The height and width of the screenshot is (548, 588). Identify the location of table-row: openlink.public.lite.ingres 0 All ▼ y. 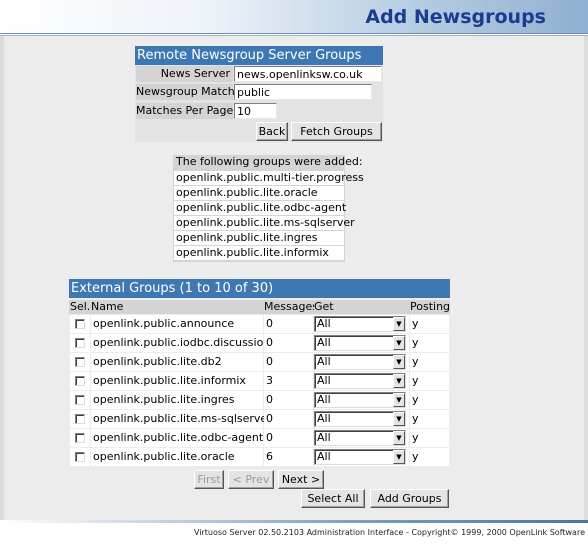
(259, 400).